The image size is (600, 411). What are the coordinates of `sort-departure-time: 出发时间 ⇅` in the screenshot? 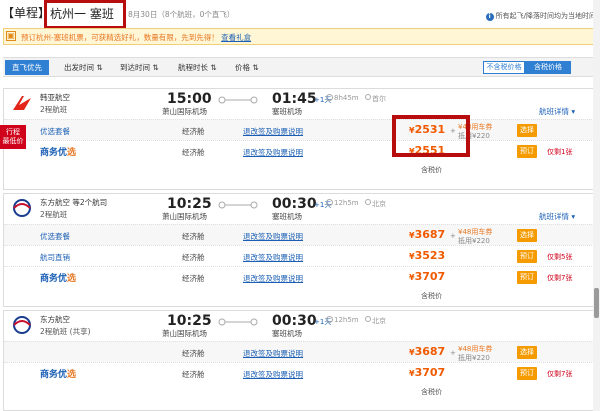 It's located at (83, 67).